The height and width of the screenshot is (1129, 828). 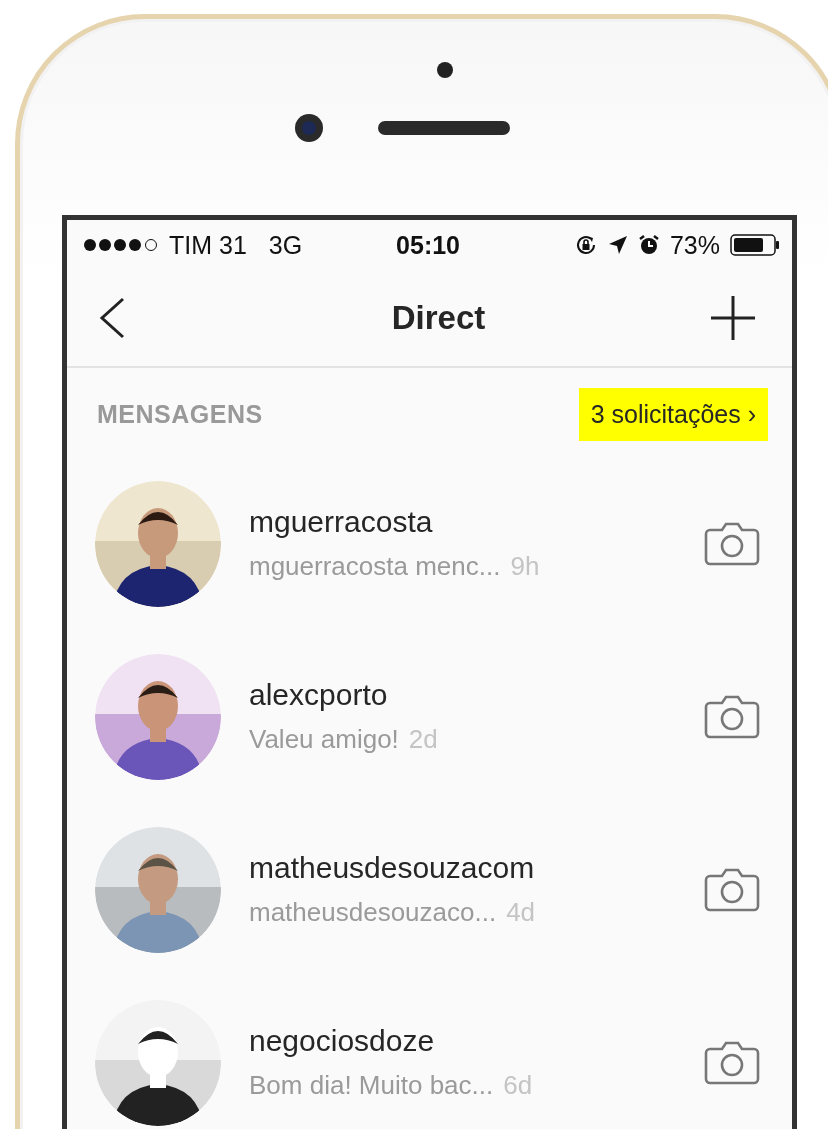 What do you see at coordinates (617, 245) in the screenshot?
I see `location-arrow-icon` at bounding box center [617, 245].